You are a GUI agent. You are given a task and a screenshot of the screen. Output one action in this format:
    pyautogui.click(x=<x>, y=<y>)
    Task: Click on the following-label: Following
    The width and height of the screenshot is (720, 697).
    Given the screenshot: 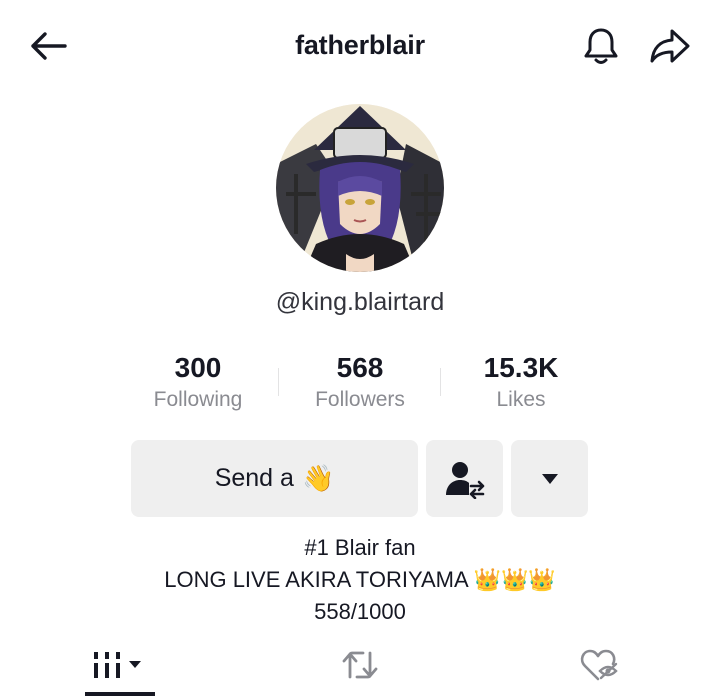 What is the action you would take?
    pyautogui.click(x=198, y=399)
    